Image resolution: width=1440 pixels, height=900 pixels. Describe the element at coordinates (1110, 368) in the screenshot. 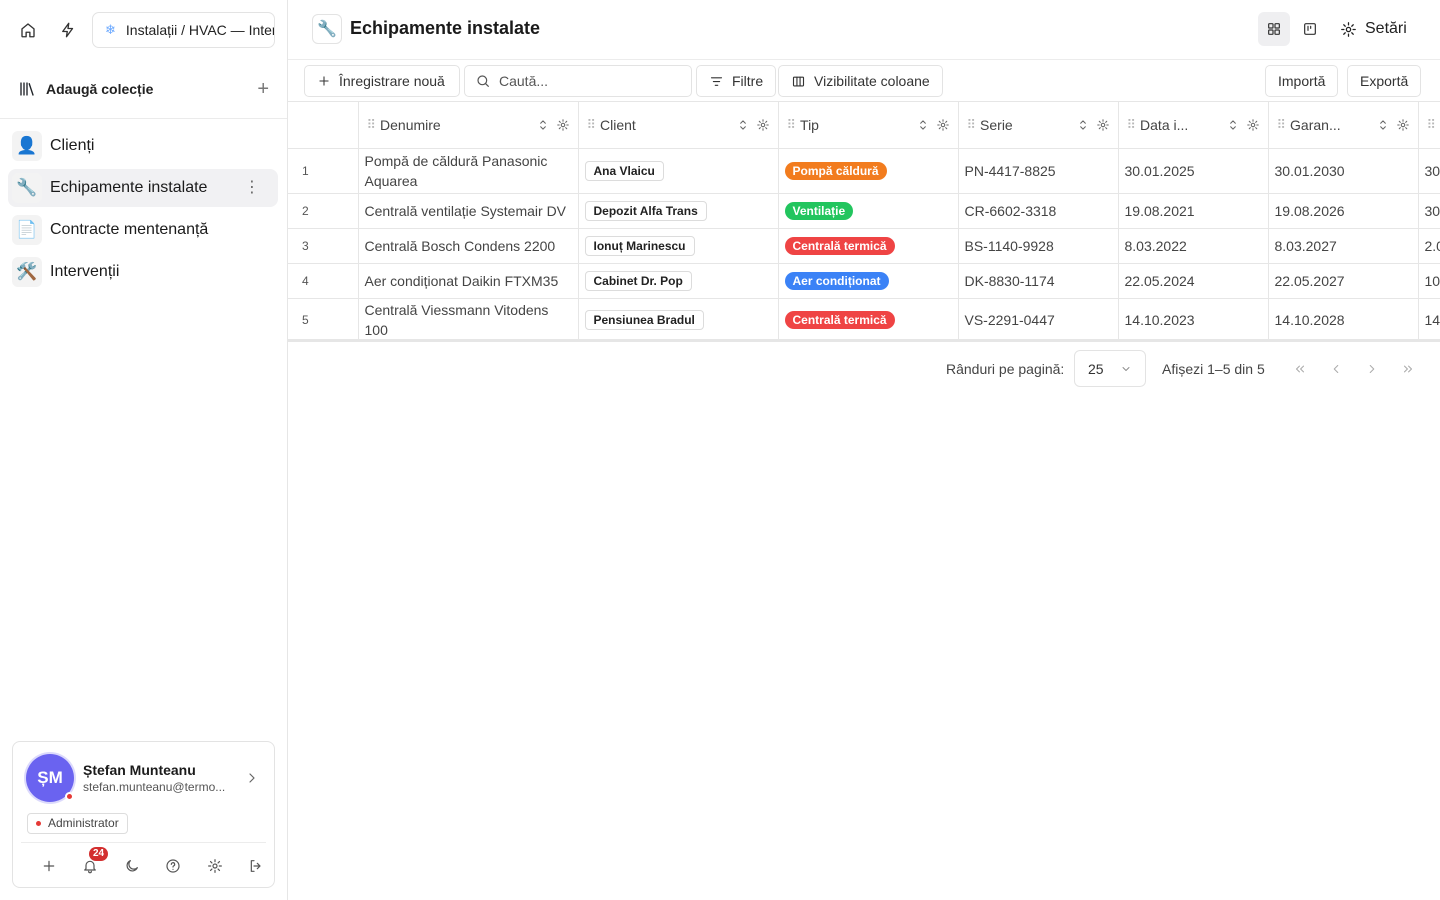

I see `rows-per-page-select: 25` at that location.